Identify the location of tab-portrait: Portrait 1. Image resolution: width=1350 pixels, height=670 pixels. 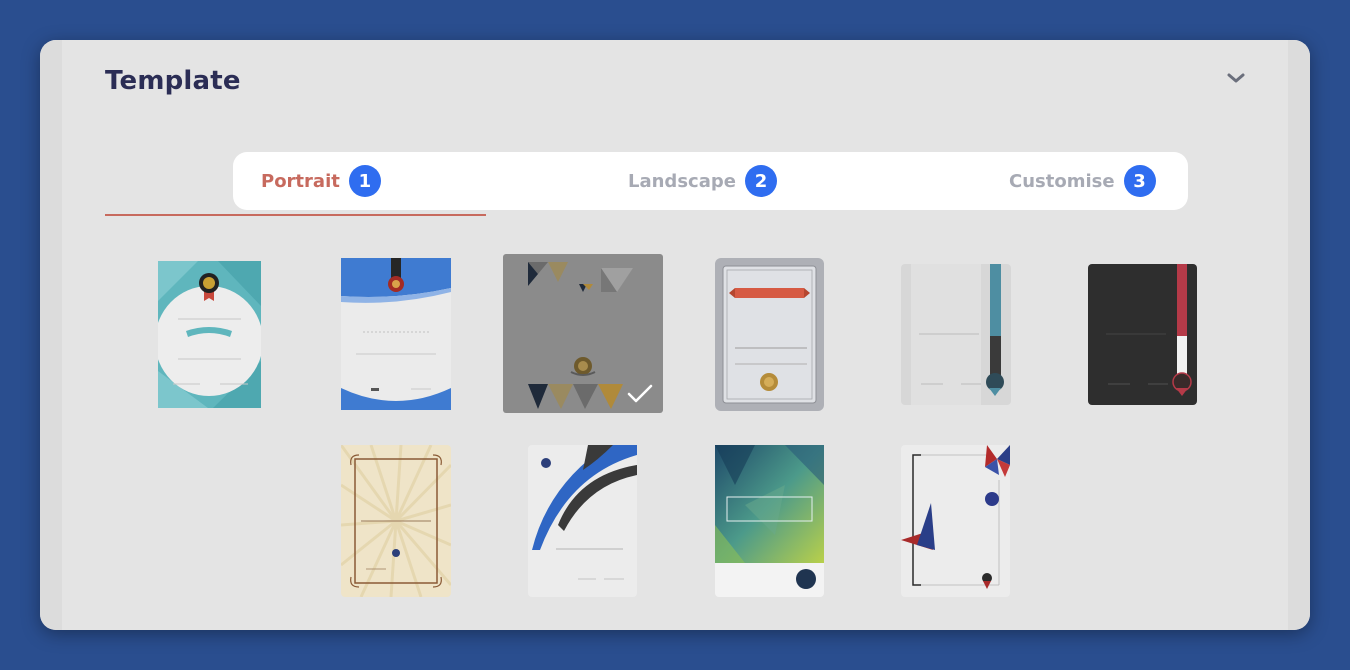
(321, 181).